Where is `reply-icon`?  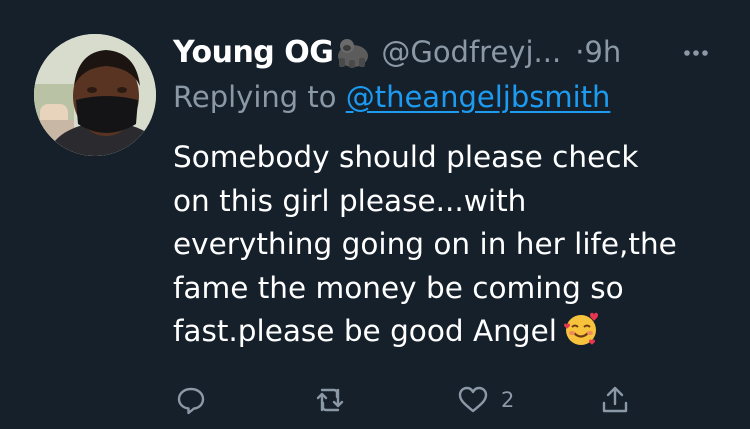
reply-icon is located at coordinates (191, 401).